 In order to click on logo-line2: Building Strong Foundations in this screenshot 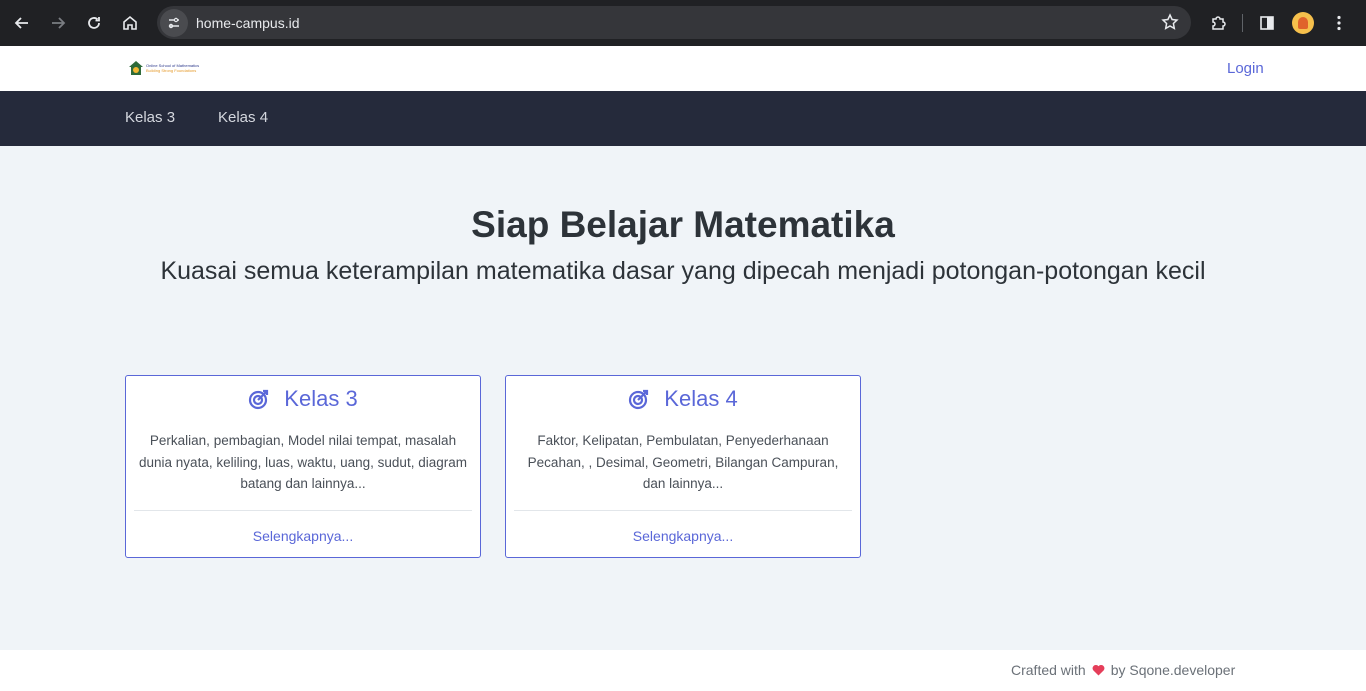, I will do `click(171, 70)`.